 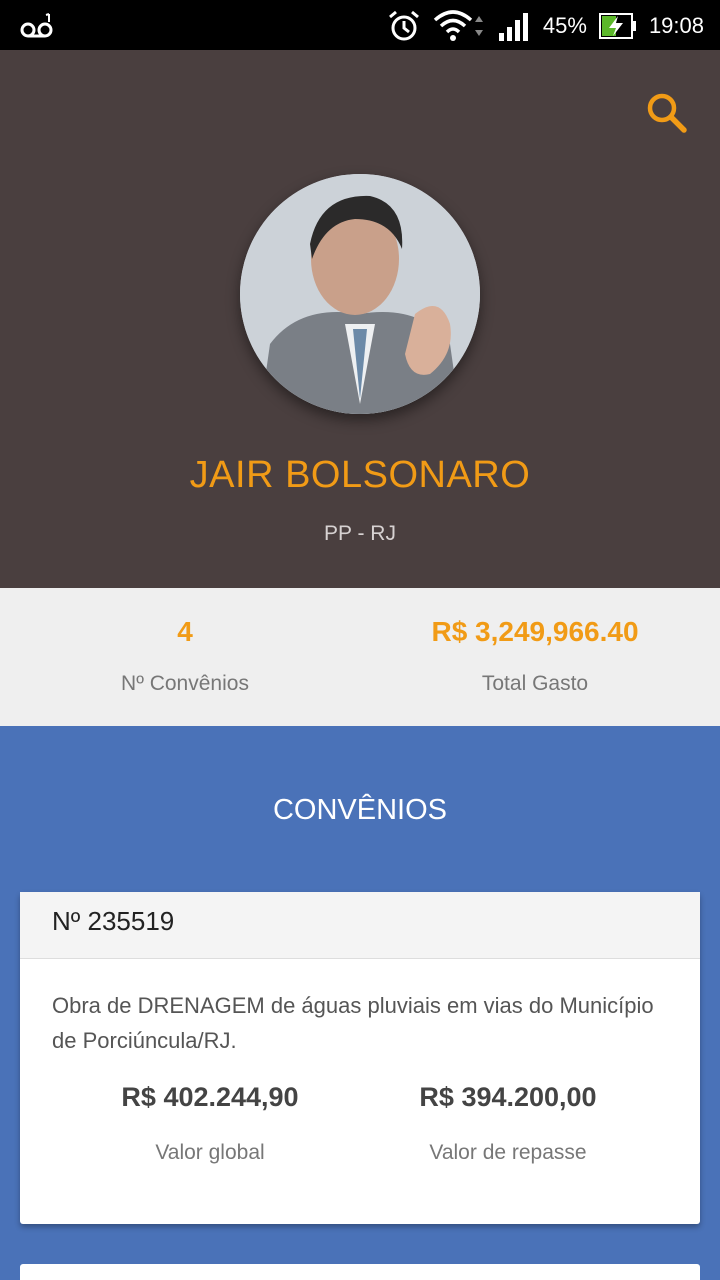 I want to click on total-spent-stat: R$ 3,249,966.40 Total Gasto, so click(x=535, y=656).